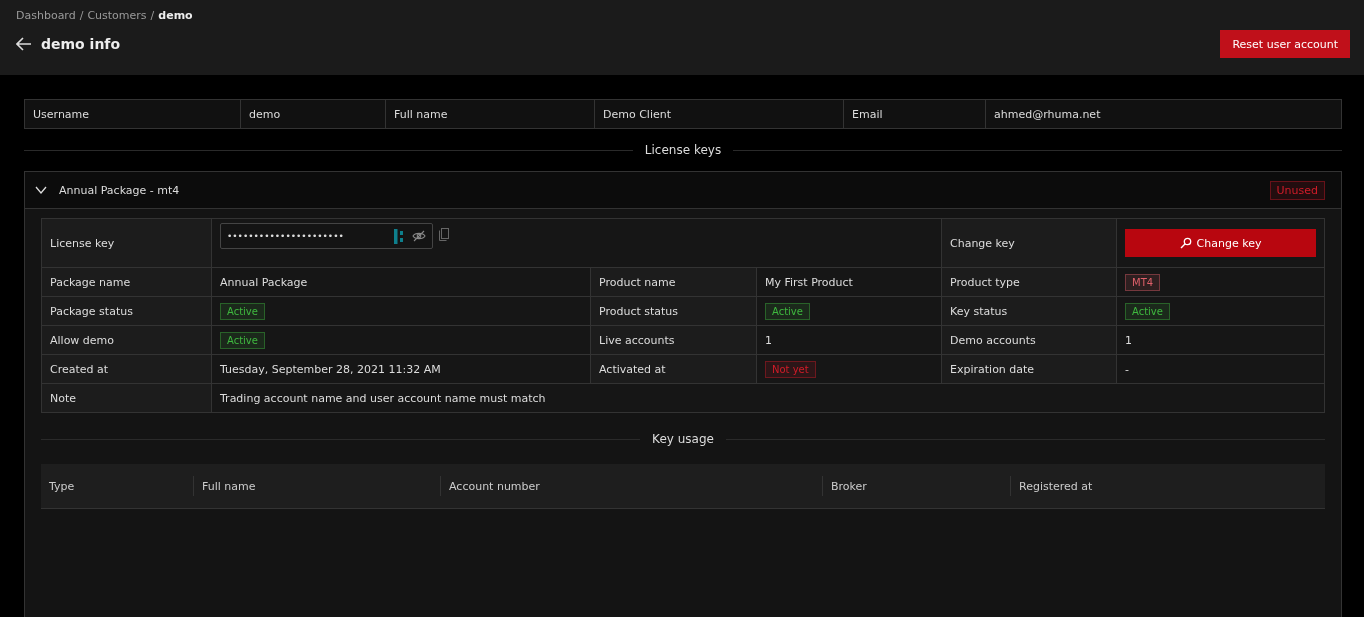 The width and height of the screenshot is (1364, 617). I want to click on column-header: Full name, so click(229, 486).